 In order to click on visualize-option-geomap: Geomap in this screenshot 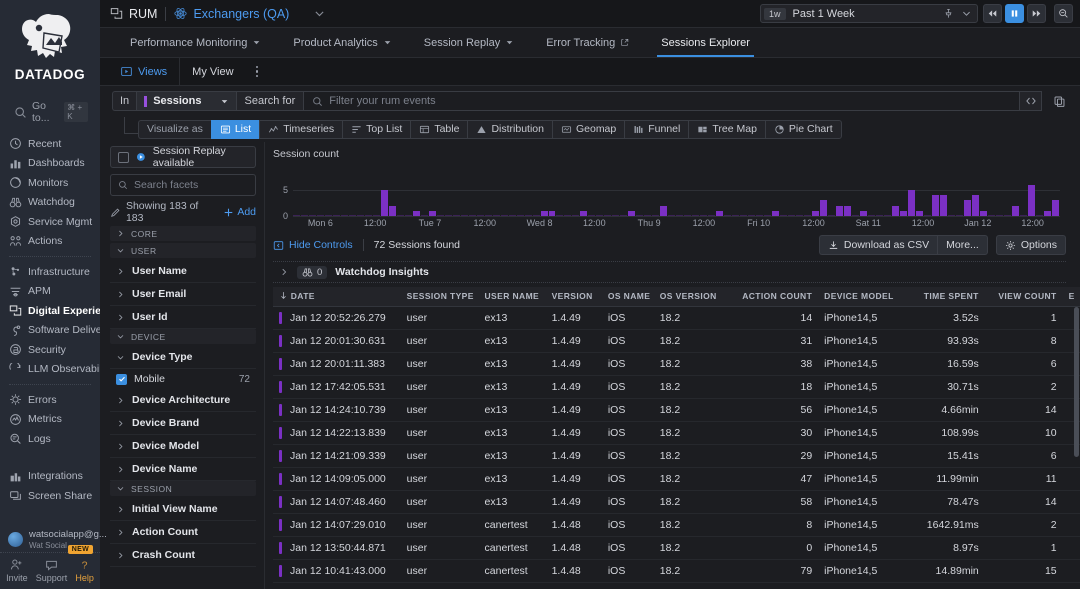, I will do `click(588, 129)`.